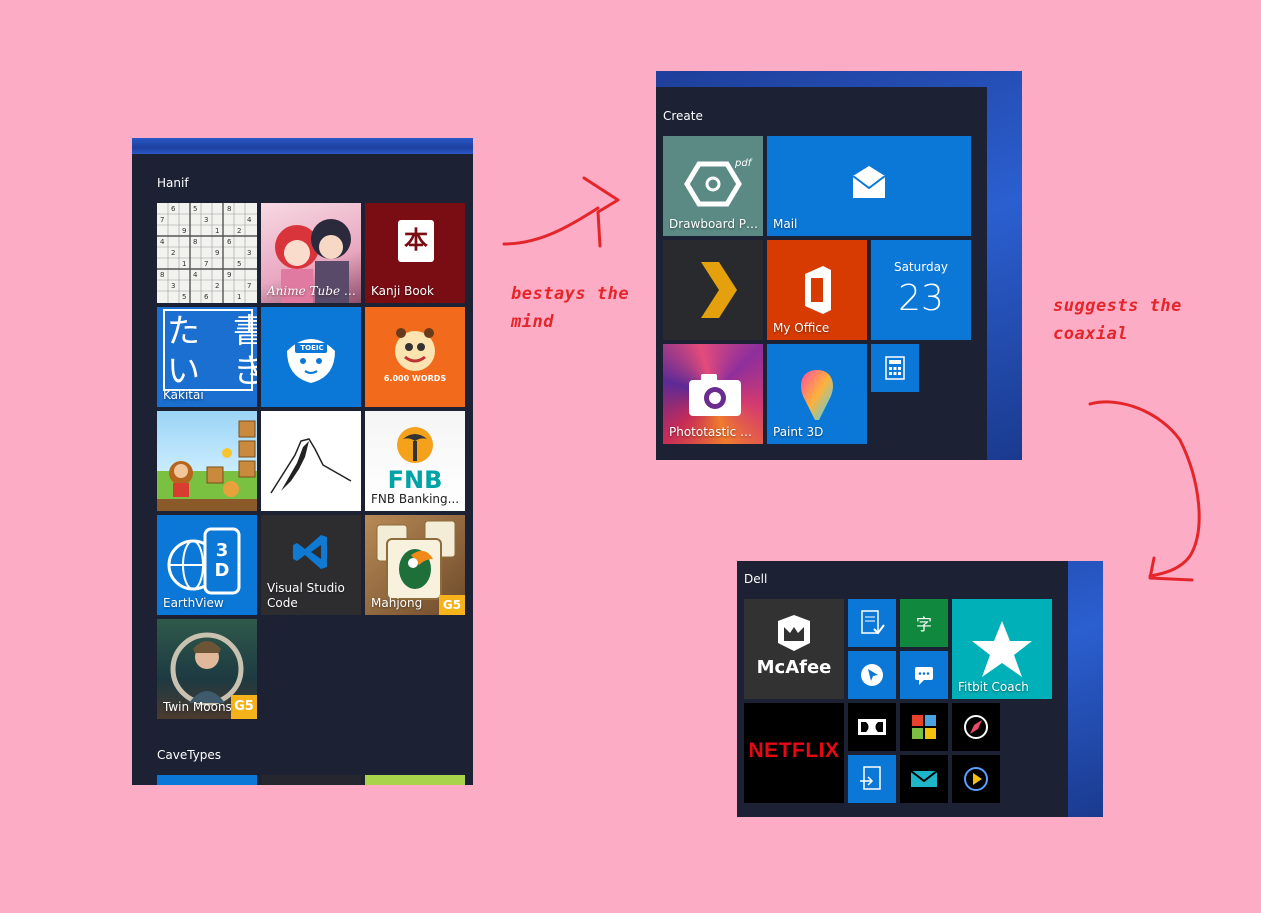 The width and height of the screenshot is (1261, 913). I want to click on annotation-note-2: suggests the coaxial, so click(1117, 320).